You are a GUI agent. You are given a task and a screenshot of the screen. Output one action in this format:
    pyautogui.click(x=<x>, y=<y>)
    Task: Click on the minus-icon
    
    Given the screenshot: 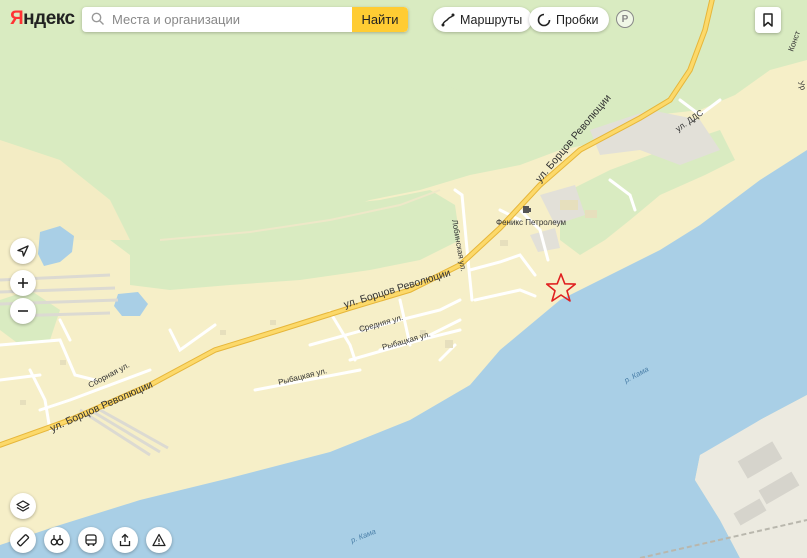 What is the action you would take?
    pyautogui.click(x=23, y=311)
    